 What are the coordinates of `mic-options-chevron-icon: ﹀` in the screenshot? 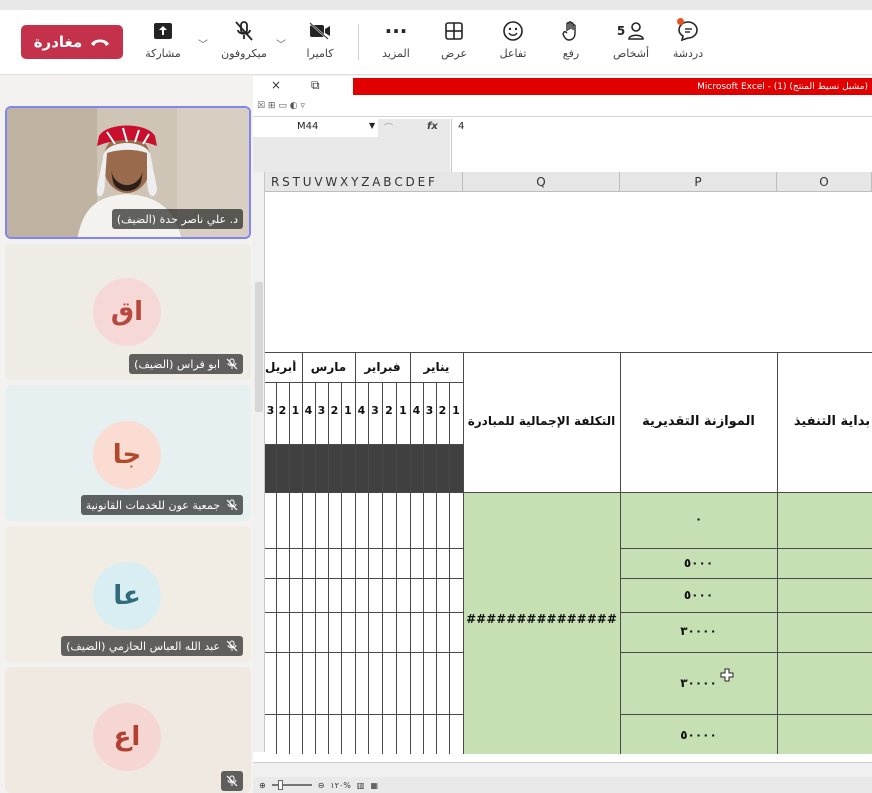 It's located at (203, 43).